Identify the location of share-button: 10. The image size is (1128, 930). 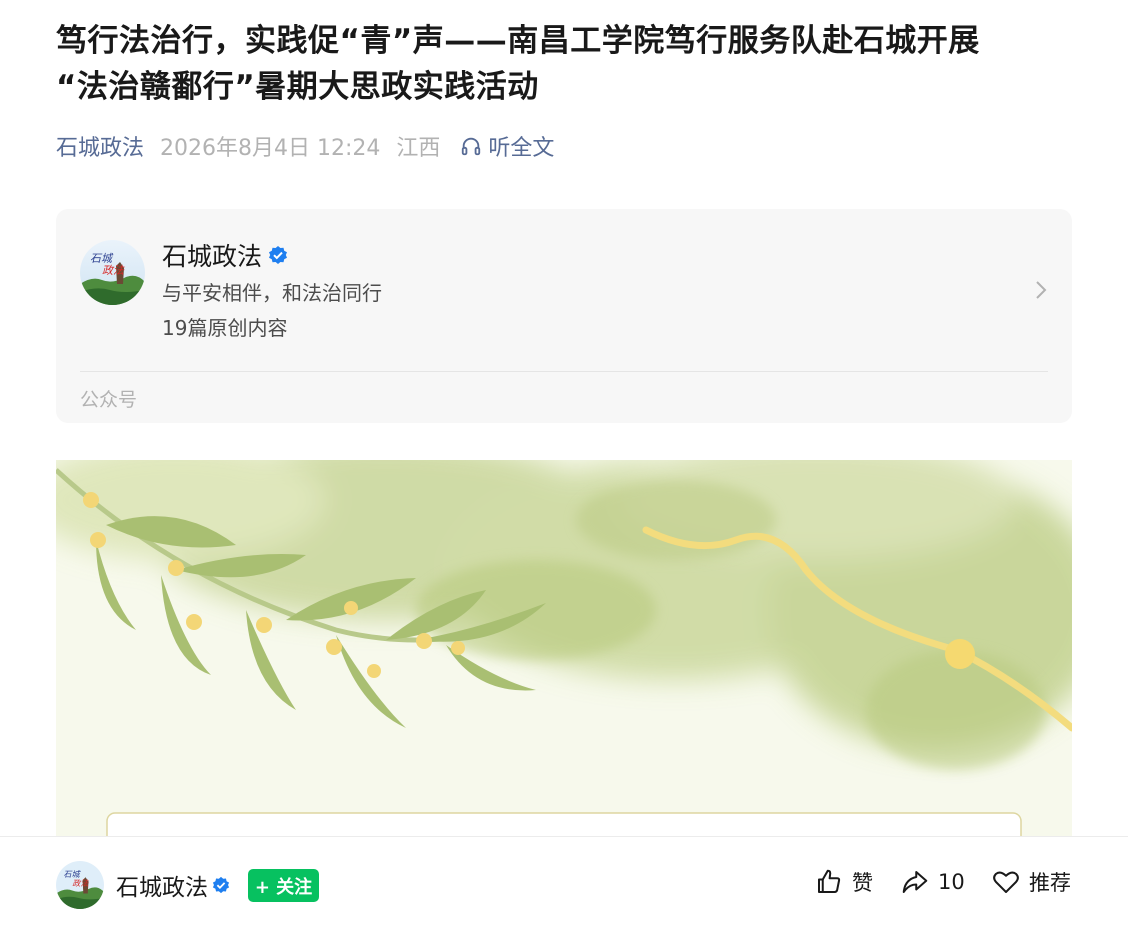
(932, 882).